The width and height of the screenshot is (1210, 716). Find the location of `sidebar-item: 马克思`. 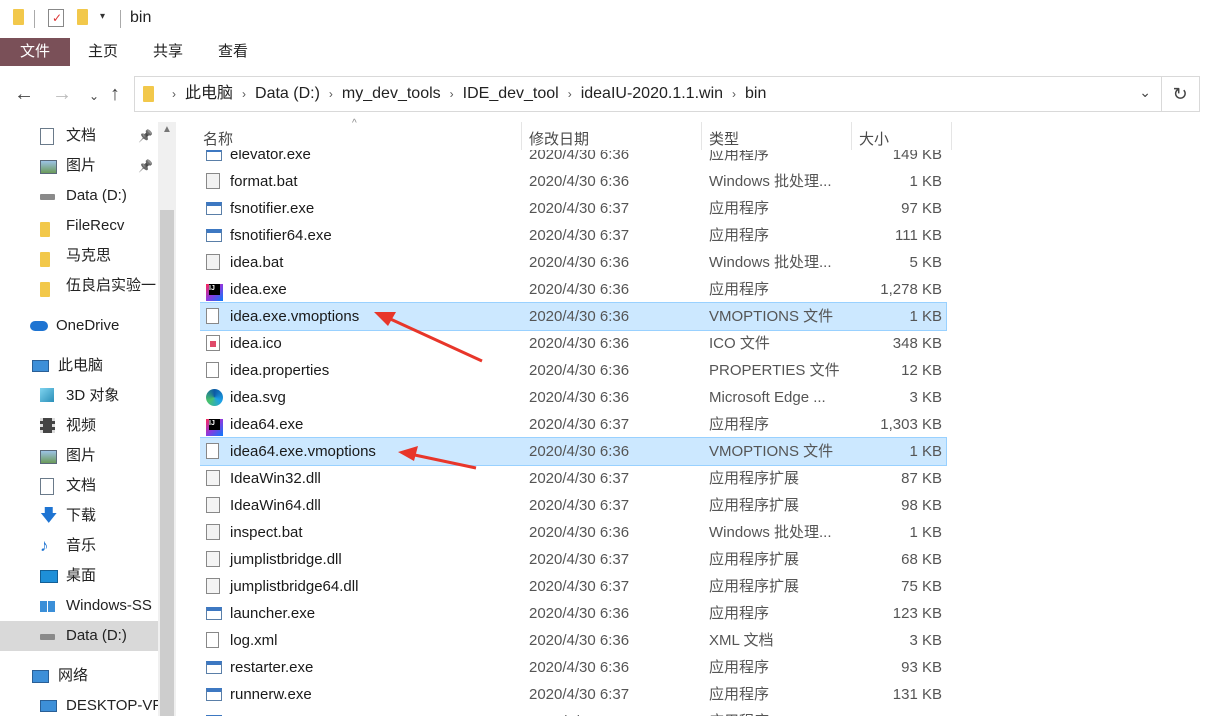

sidebar-item: 马克思 is located at coordinates (79, 256).